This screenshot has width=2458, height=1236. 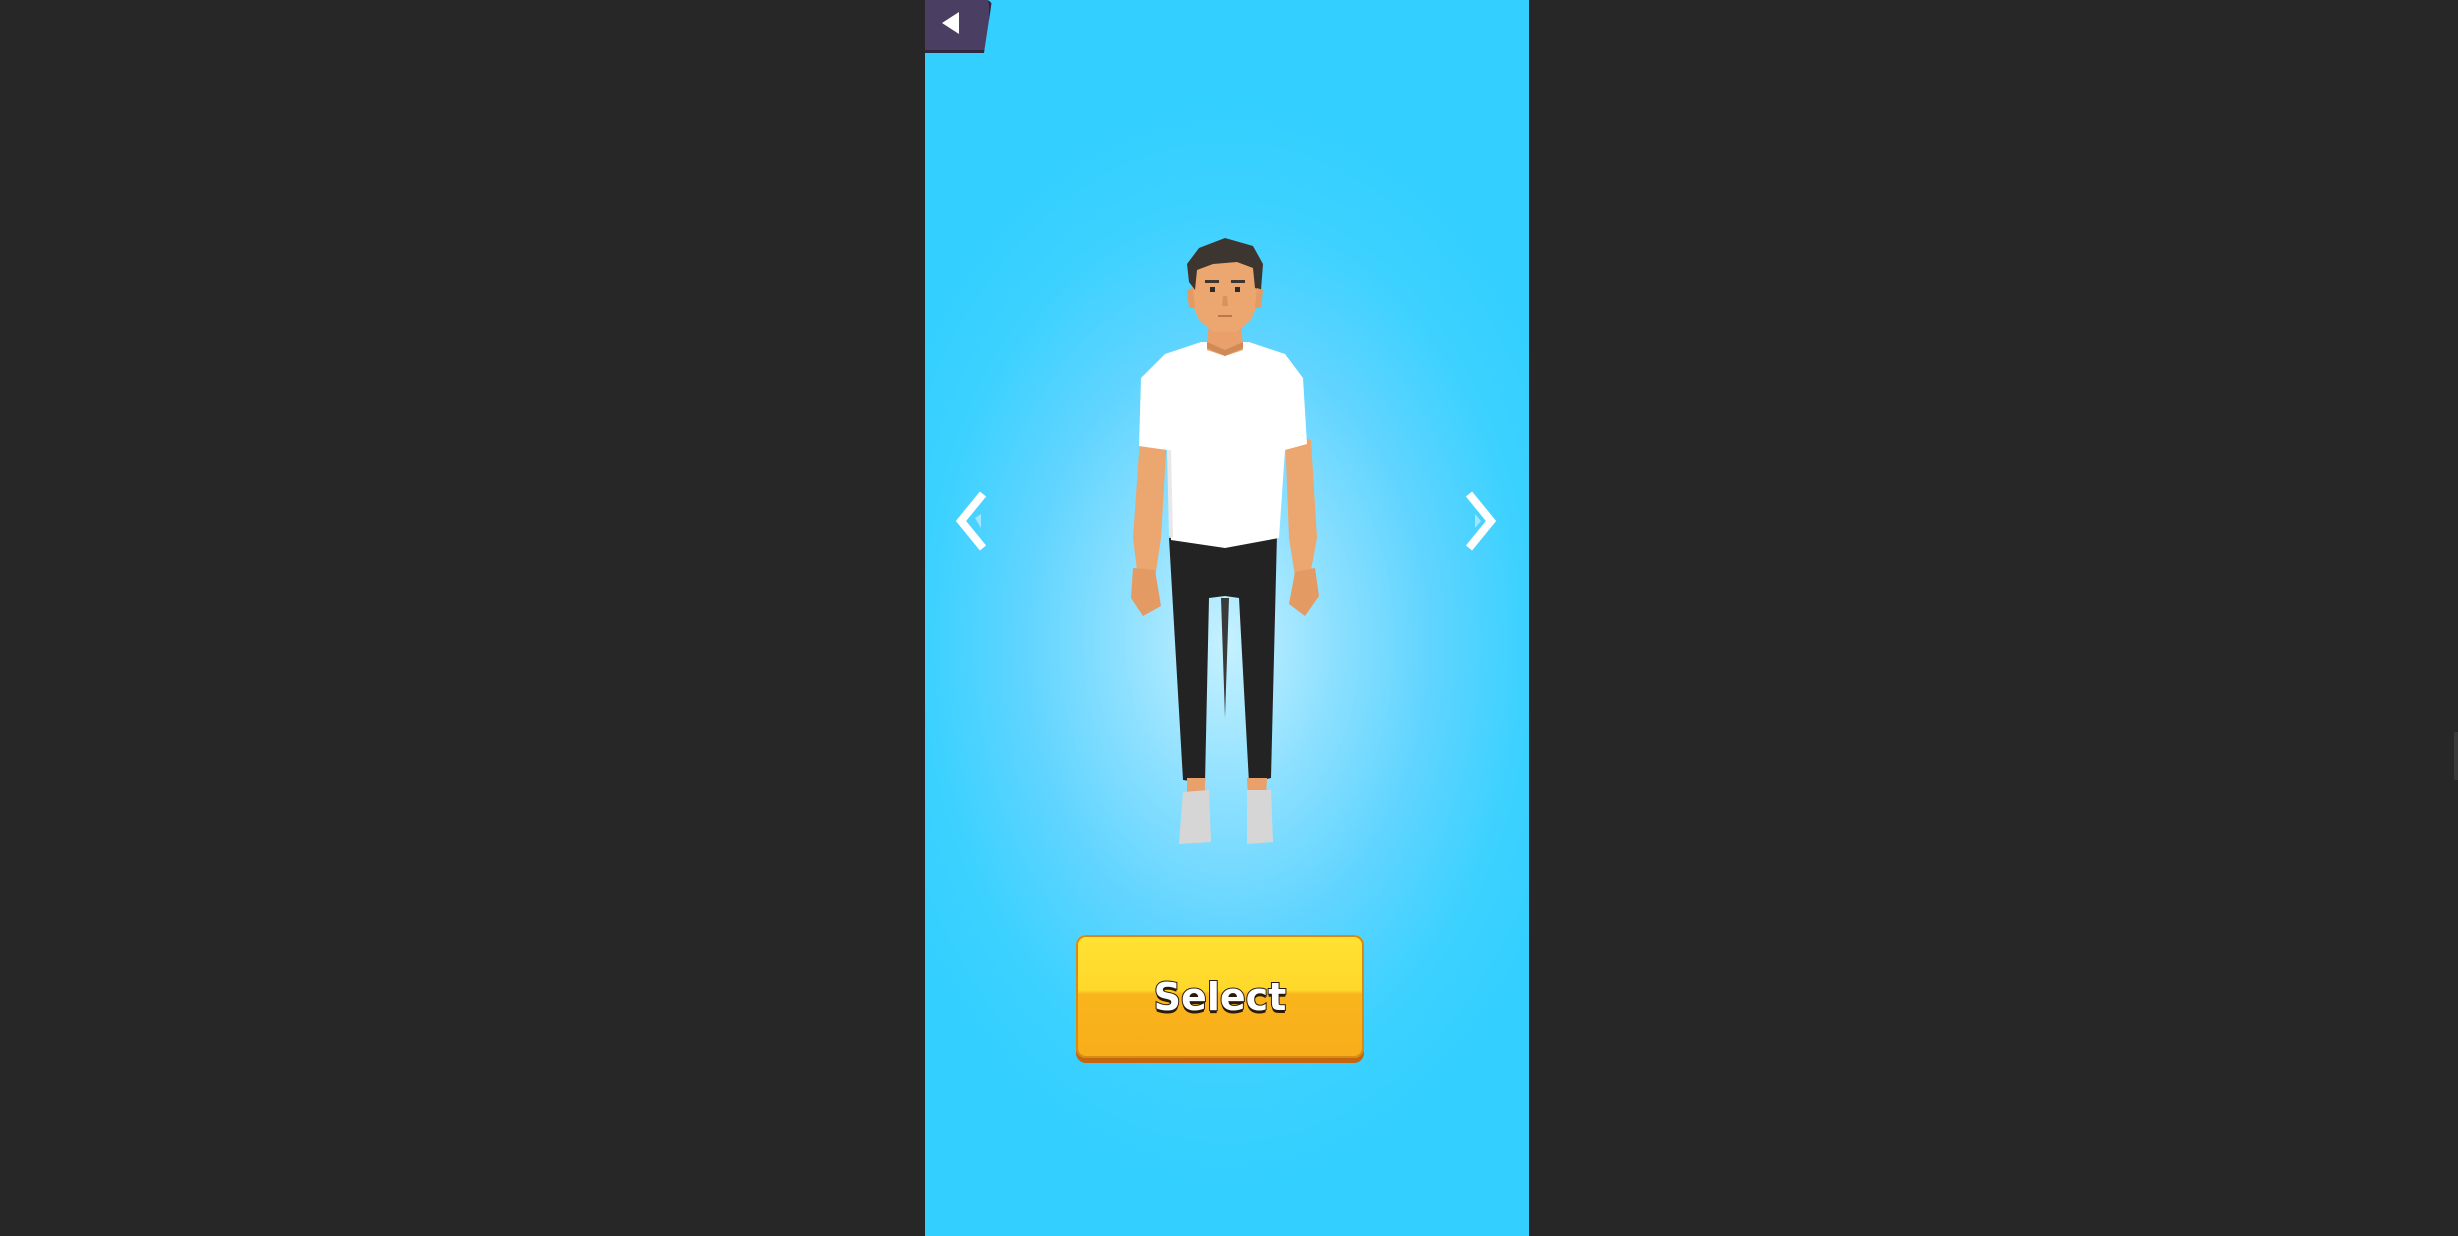 I want to click on character-pants, so click(x=1223, y=658).